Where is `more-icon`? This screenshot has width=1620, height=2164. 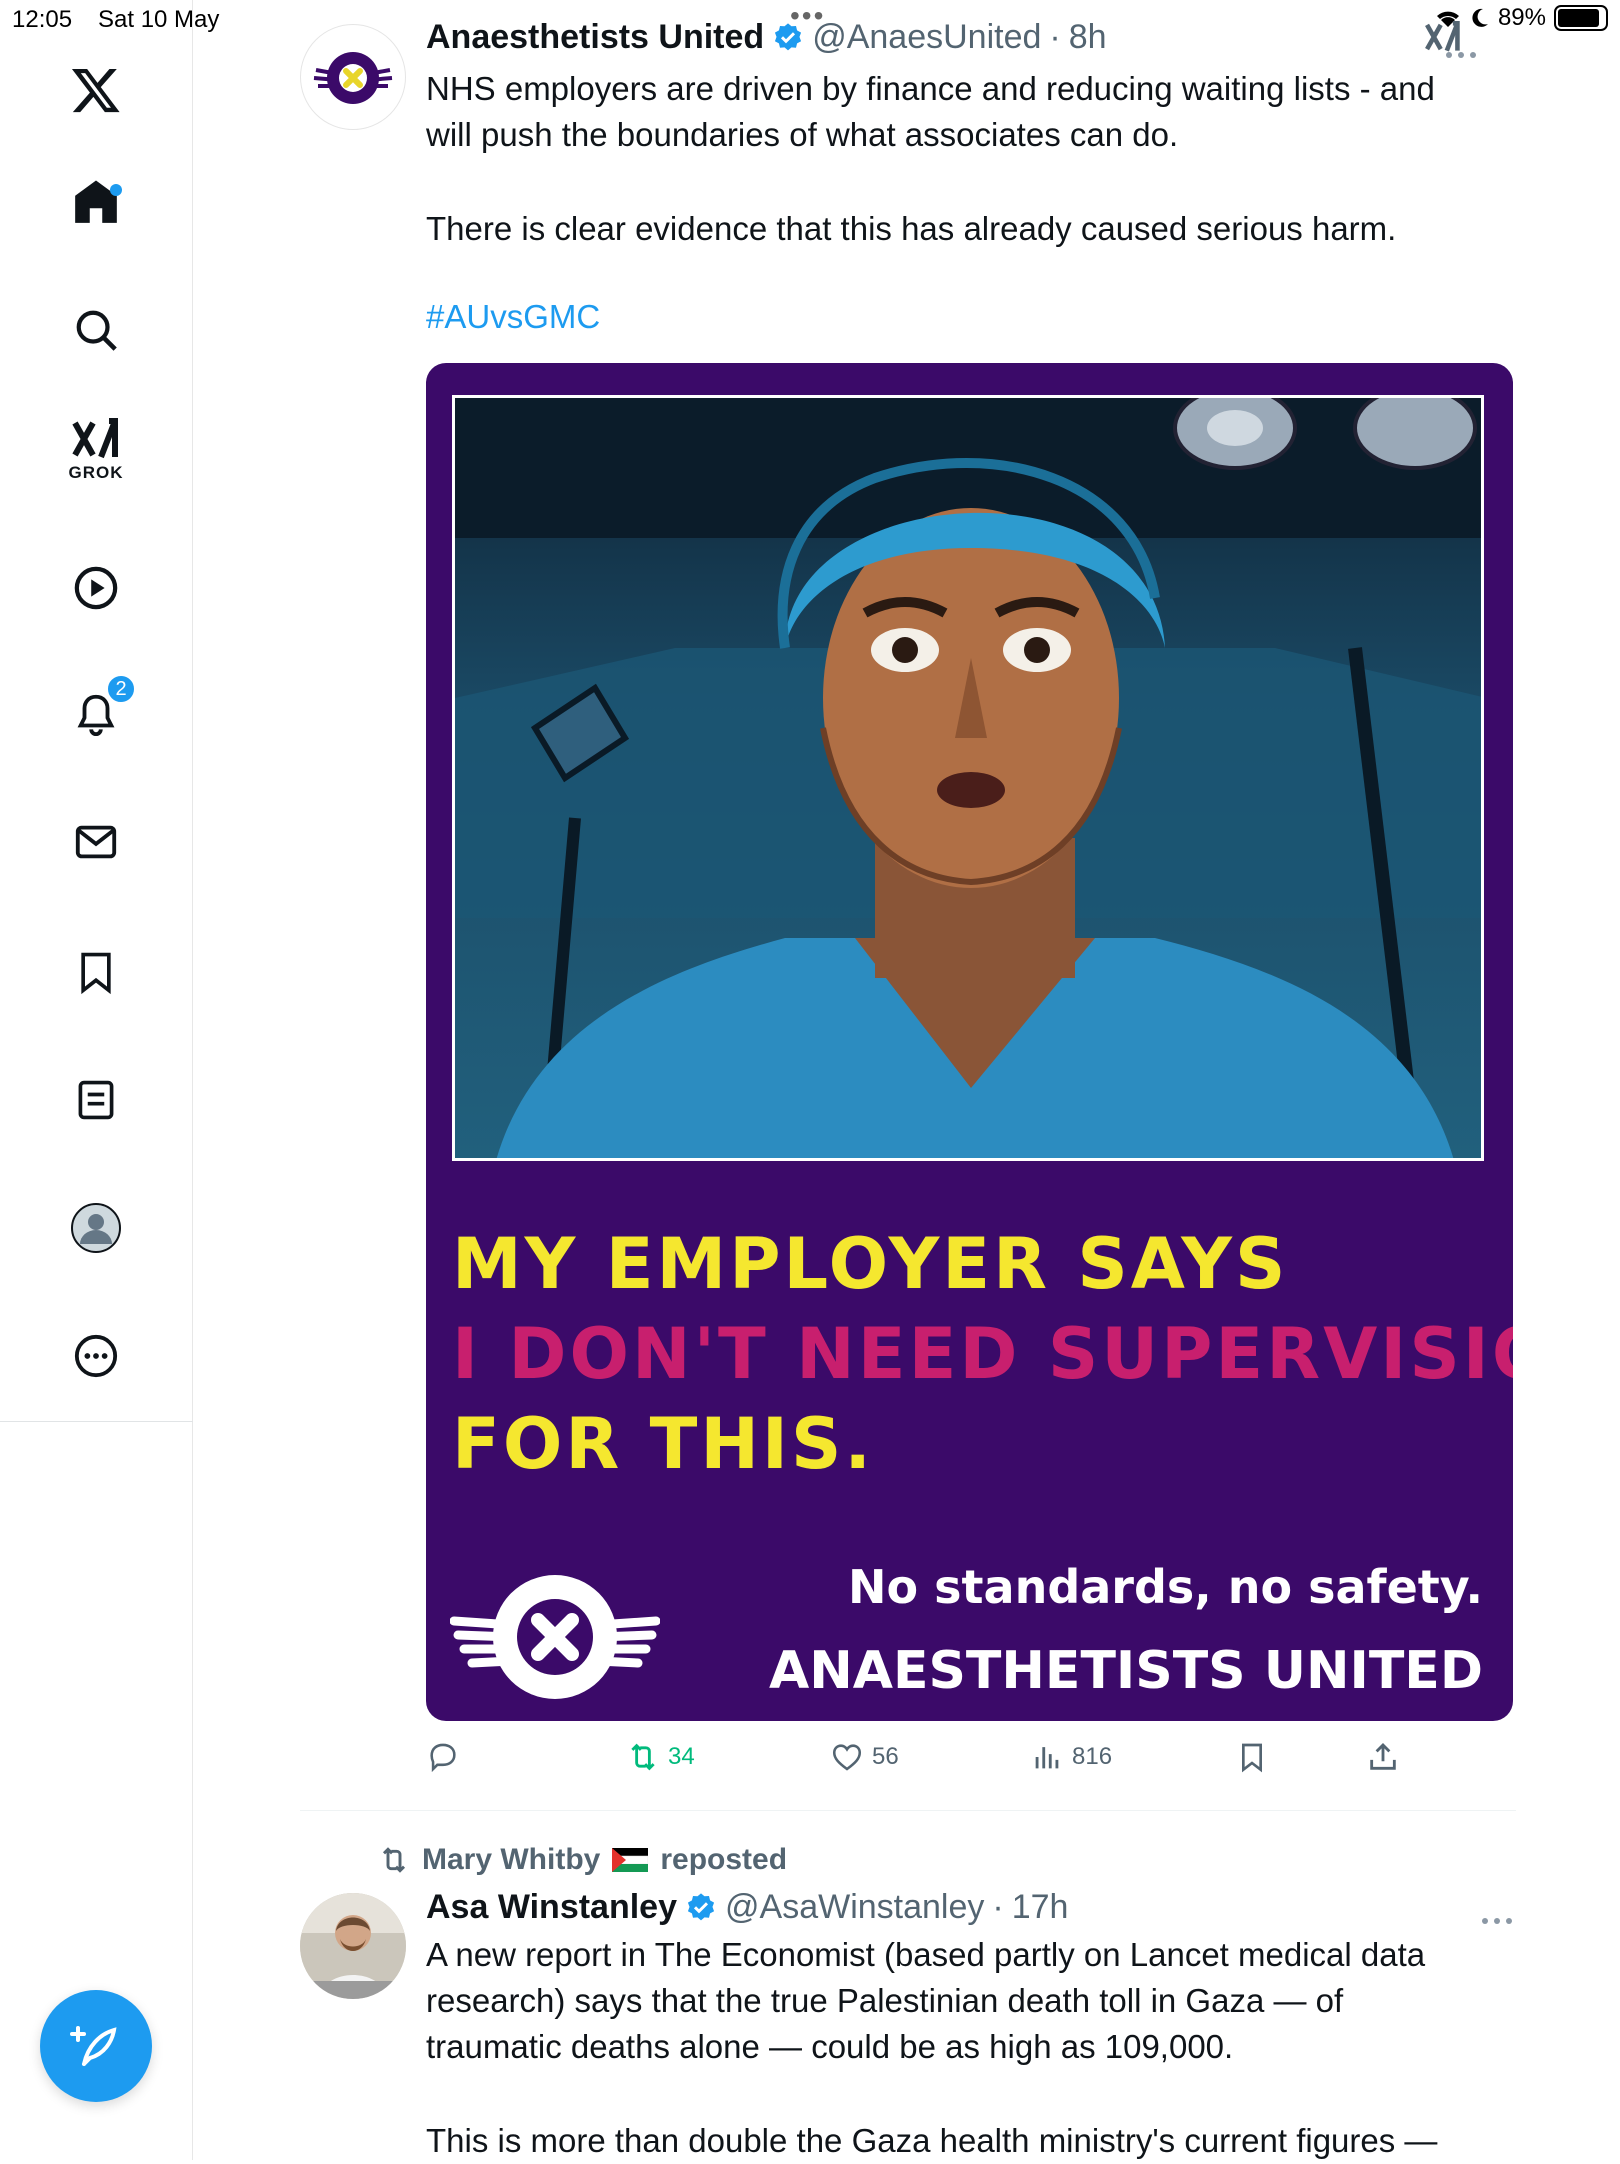
more-icon is located at coordinates (1497, 1921).